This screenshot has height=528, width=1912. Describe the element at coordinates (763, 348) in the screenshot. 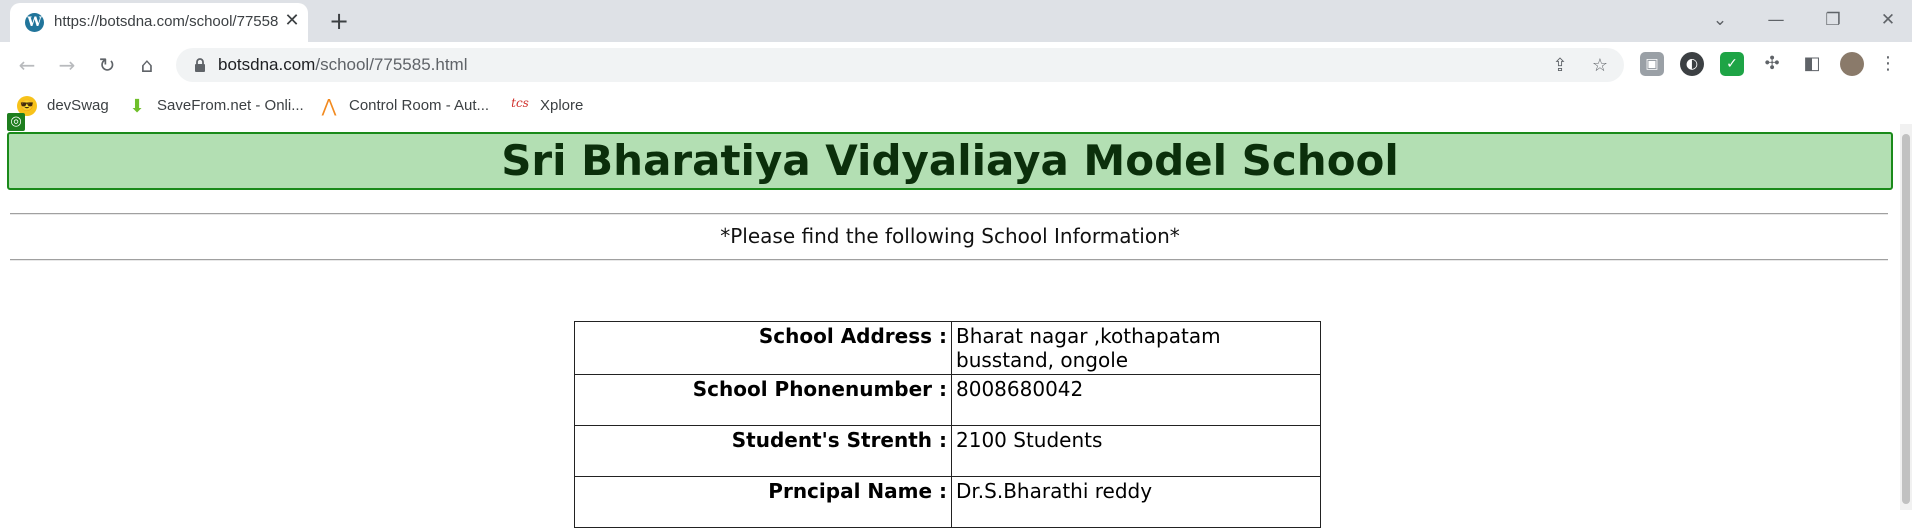

I see `address-label: School Address :` at that location.